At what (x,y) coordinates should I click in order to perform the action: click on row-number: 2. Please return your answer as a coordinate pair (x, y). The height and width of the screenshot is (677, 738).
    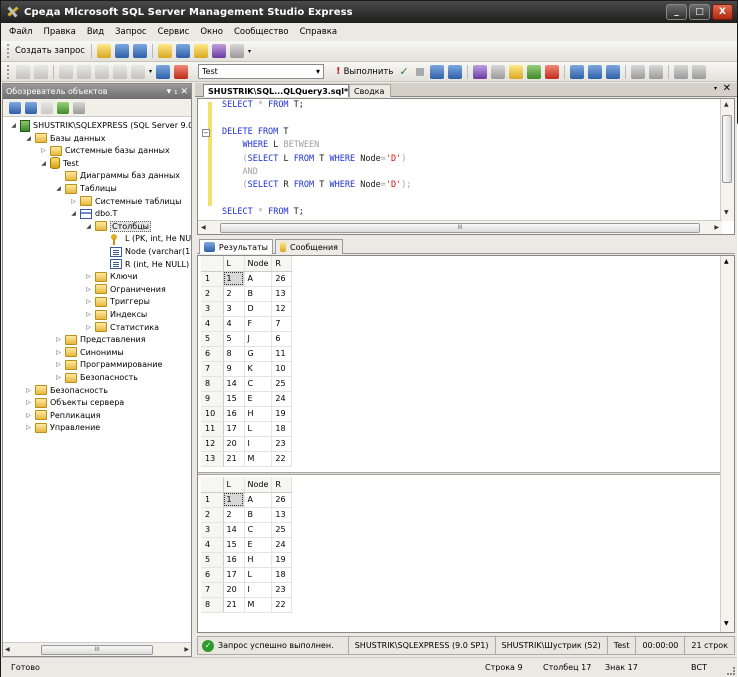
    Looking at the image, I should click on (212, 515).